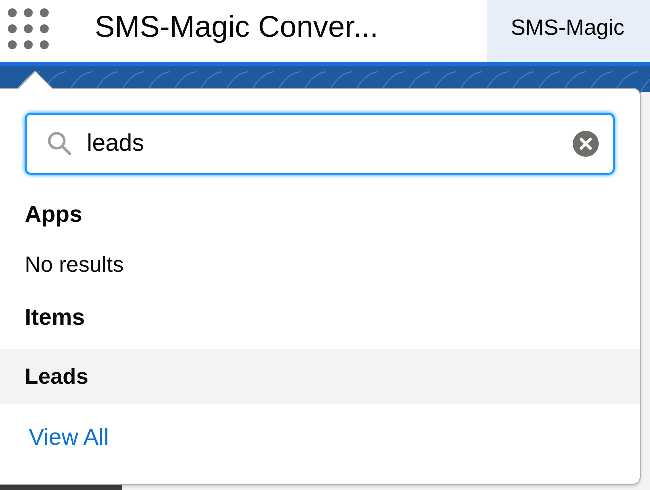  Describe the element at coordinates (74, 264) in the screenshot. I see `empty-message: No results` at that location.